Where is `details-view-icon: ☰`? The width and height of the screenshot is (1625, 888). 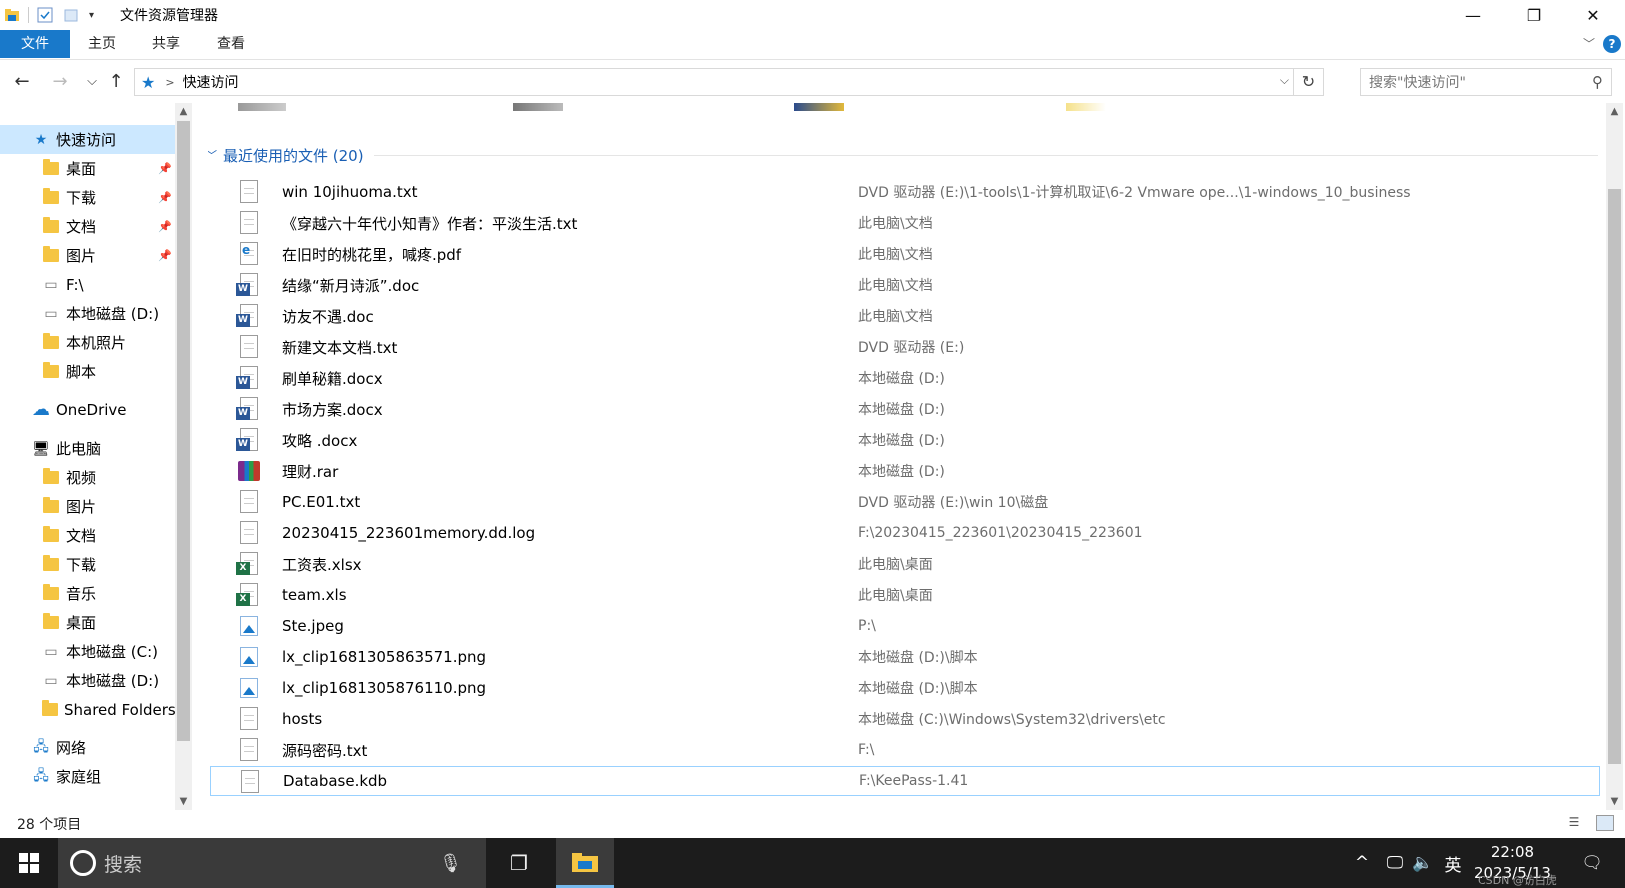 details-view-icon: ☰ is located at coordinates (1574, 823).